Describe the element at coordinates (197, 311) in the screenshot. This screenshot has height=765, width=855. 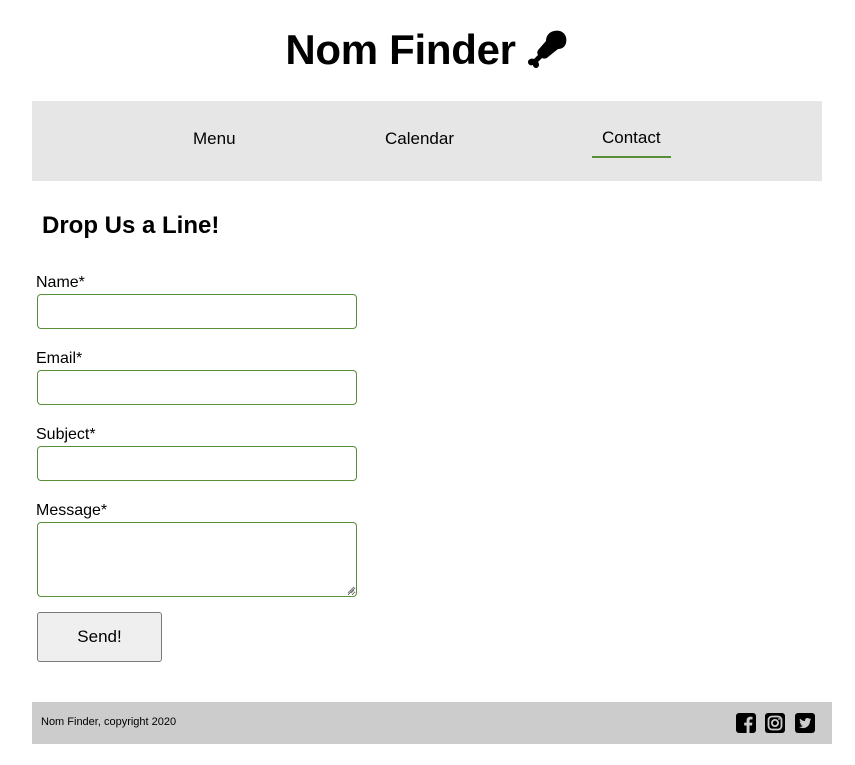
I see `name-field` at that location.